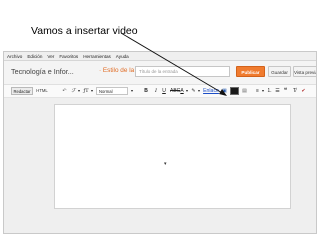 The height and width of the screenshot is (240, 320). What do you see at coordinates (224, 91) in the screenshot?
I see `image-icon: ▣` at bounding box center [224, 91].